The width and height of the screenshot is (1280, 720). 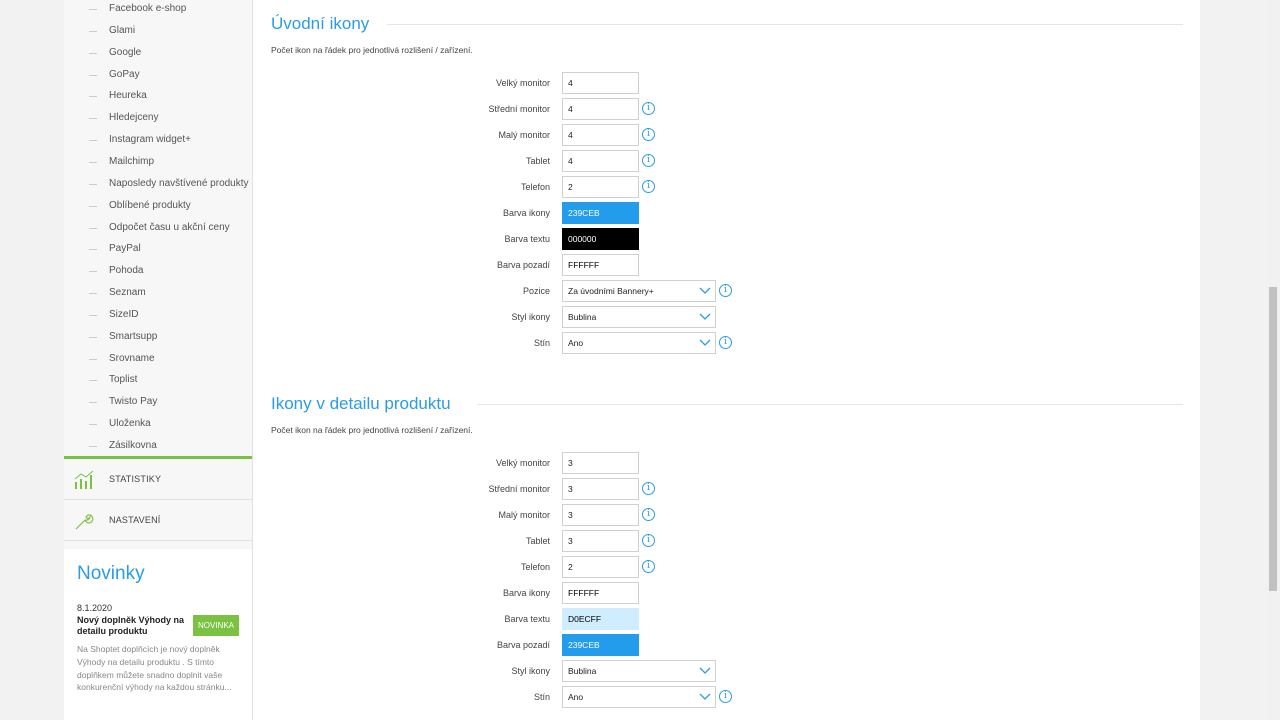 What do you see at coordinates (134, 118) in the screenshot?
I see `sidebar-item-label: Hledejceny` at bounding box center [134, 118].